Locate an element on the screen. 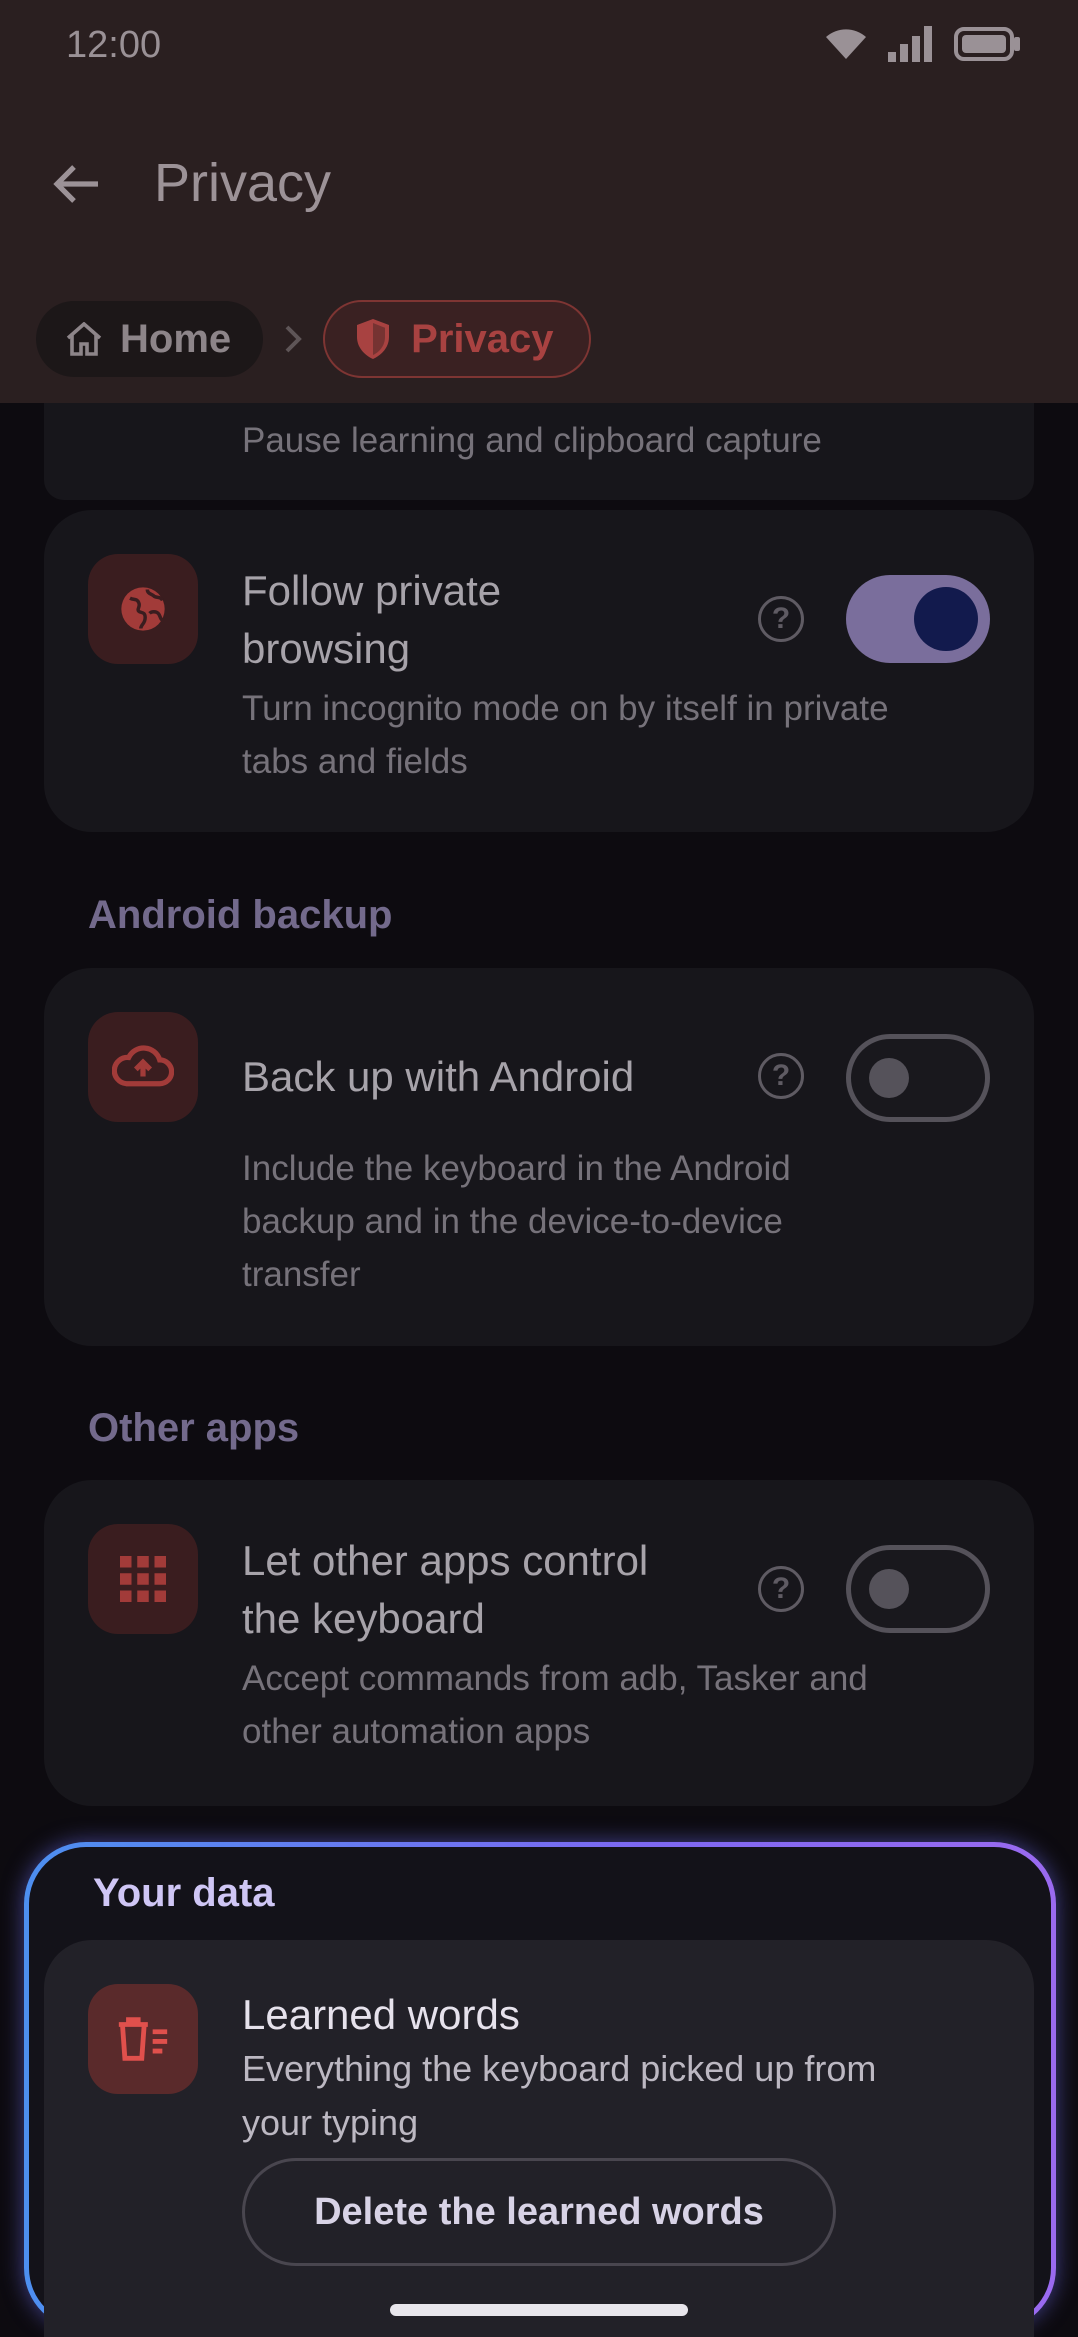 This screenshot has width=1078, height=2337. grid-icon-tile is located at coordinates (143, 1579).